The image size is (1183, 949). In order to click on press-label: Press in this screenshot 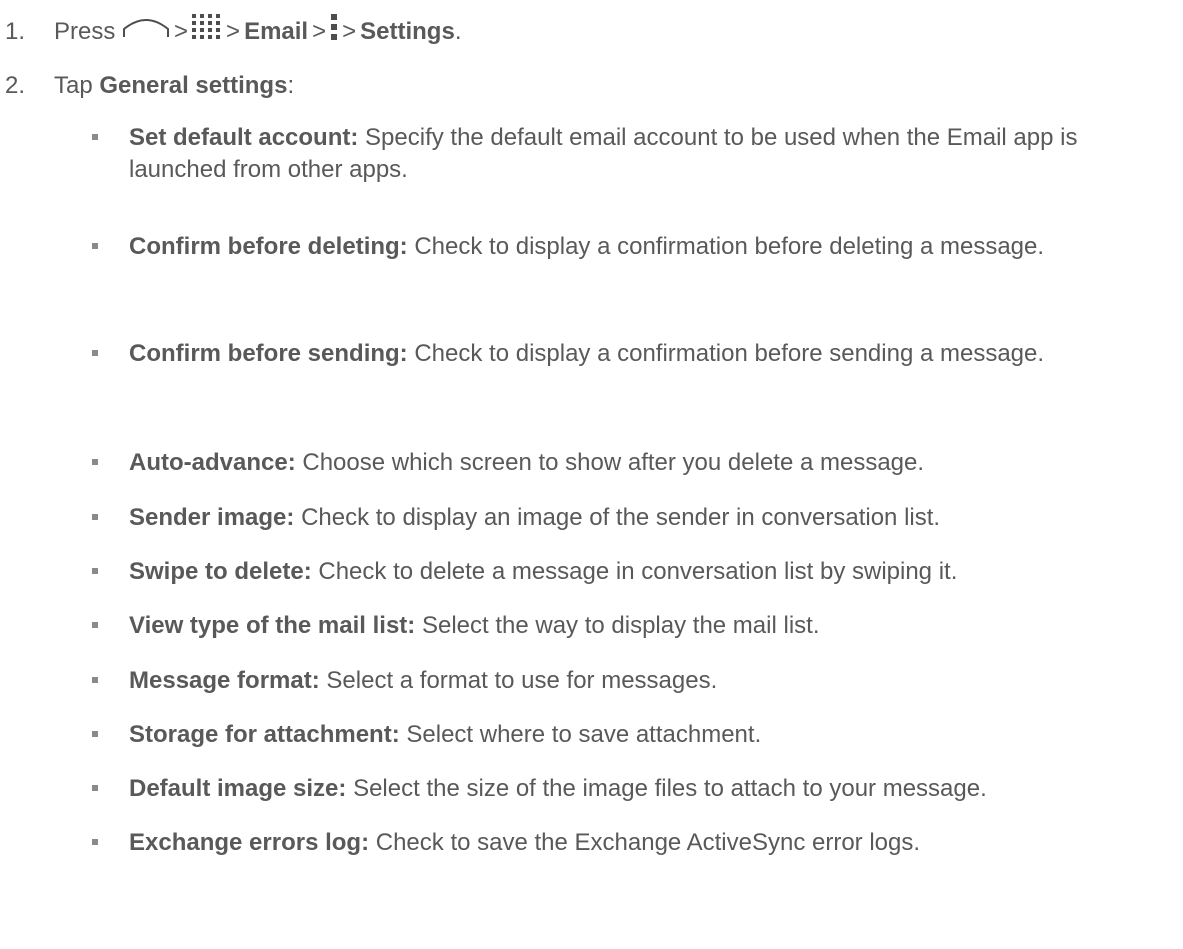, I will do `click(85, 31)`.